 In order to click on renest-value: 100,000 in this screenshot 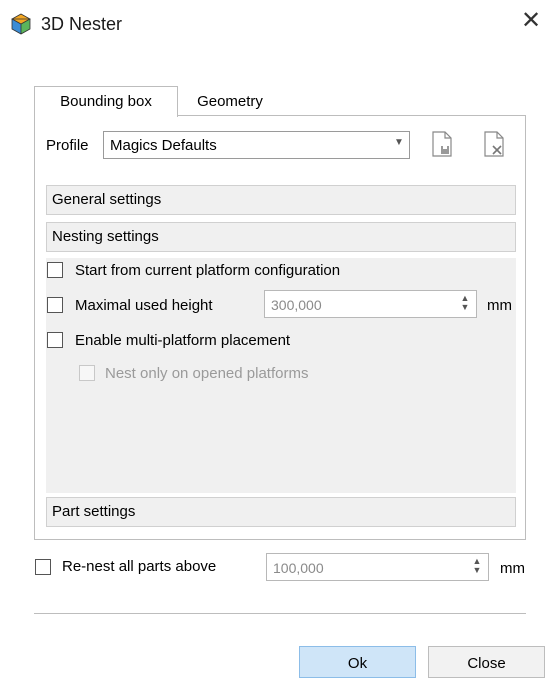, I will do `click(298, 568)`.